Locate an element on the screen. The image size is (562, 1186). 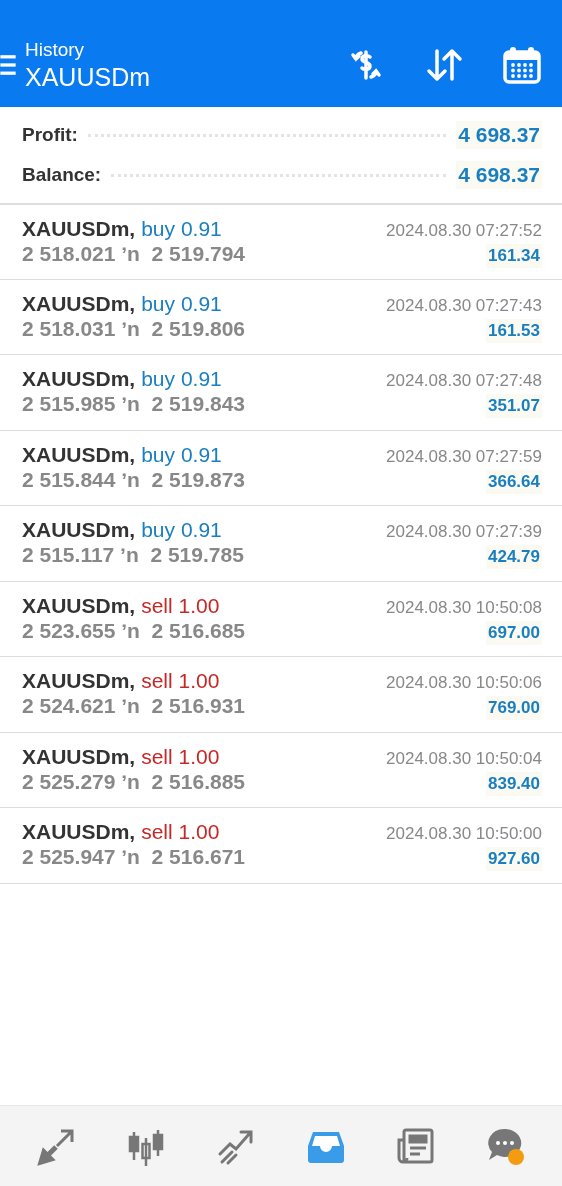
summary-label: Balance: is located at coordinates (62, 175).